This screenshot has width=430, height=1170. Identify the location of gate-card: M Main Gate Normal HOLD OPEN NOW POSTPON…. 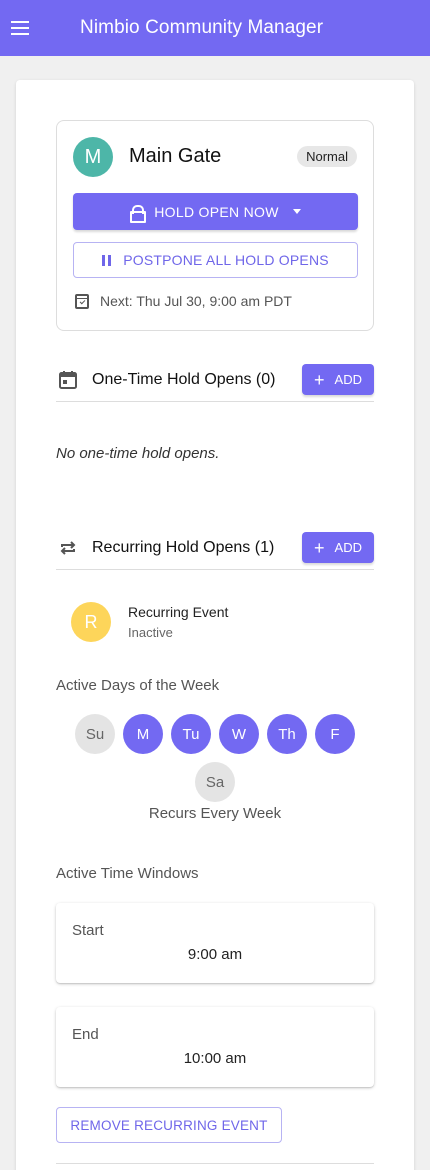
(215, 225).